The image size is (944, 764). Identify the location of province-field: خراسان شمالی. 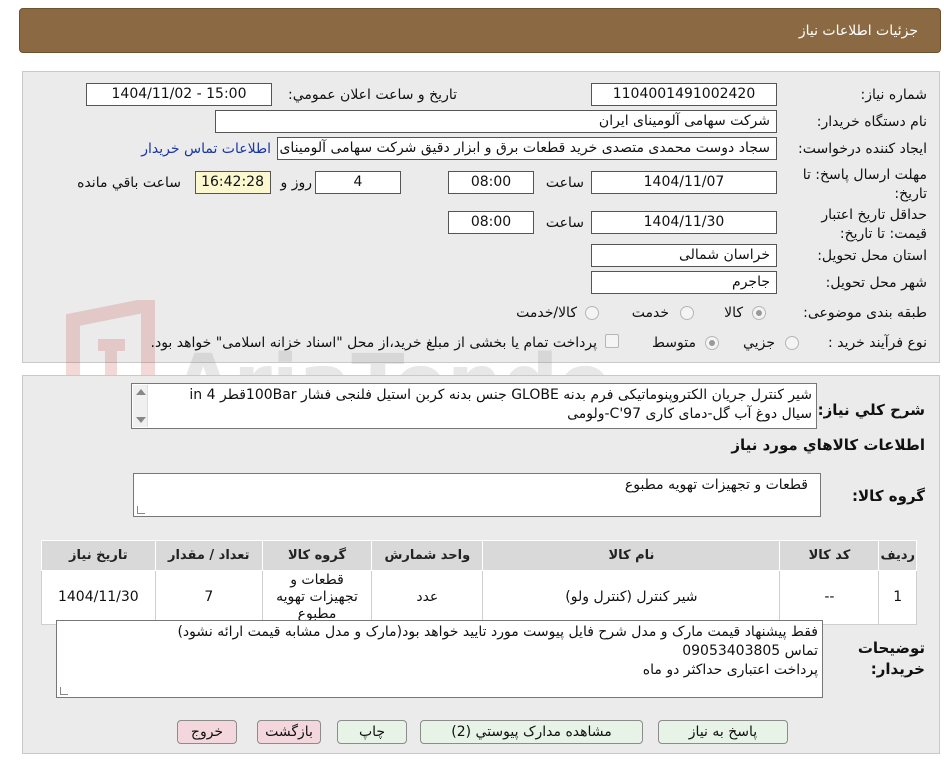
(684, 255).